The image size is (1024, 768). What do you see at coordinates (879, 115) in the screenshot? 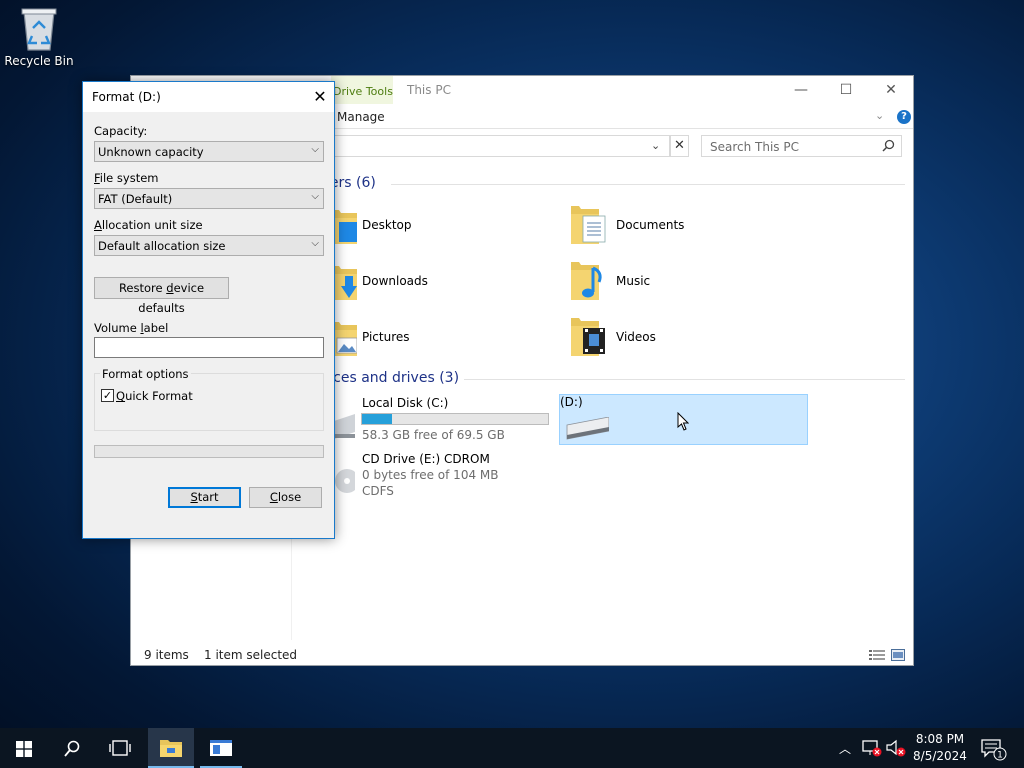
I see `expand-ribbon-chevron-icon: ⌄` at bounding box center [879, 115].